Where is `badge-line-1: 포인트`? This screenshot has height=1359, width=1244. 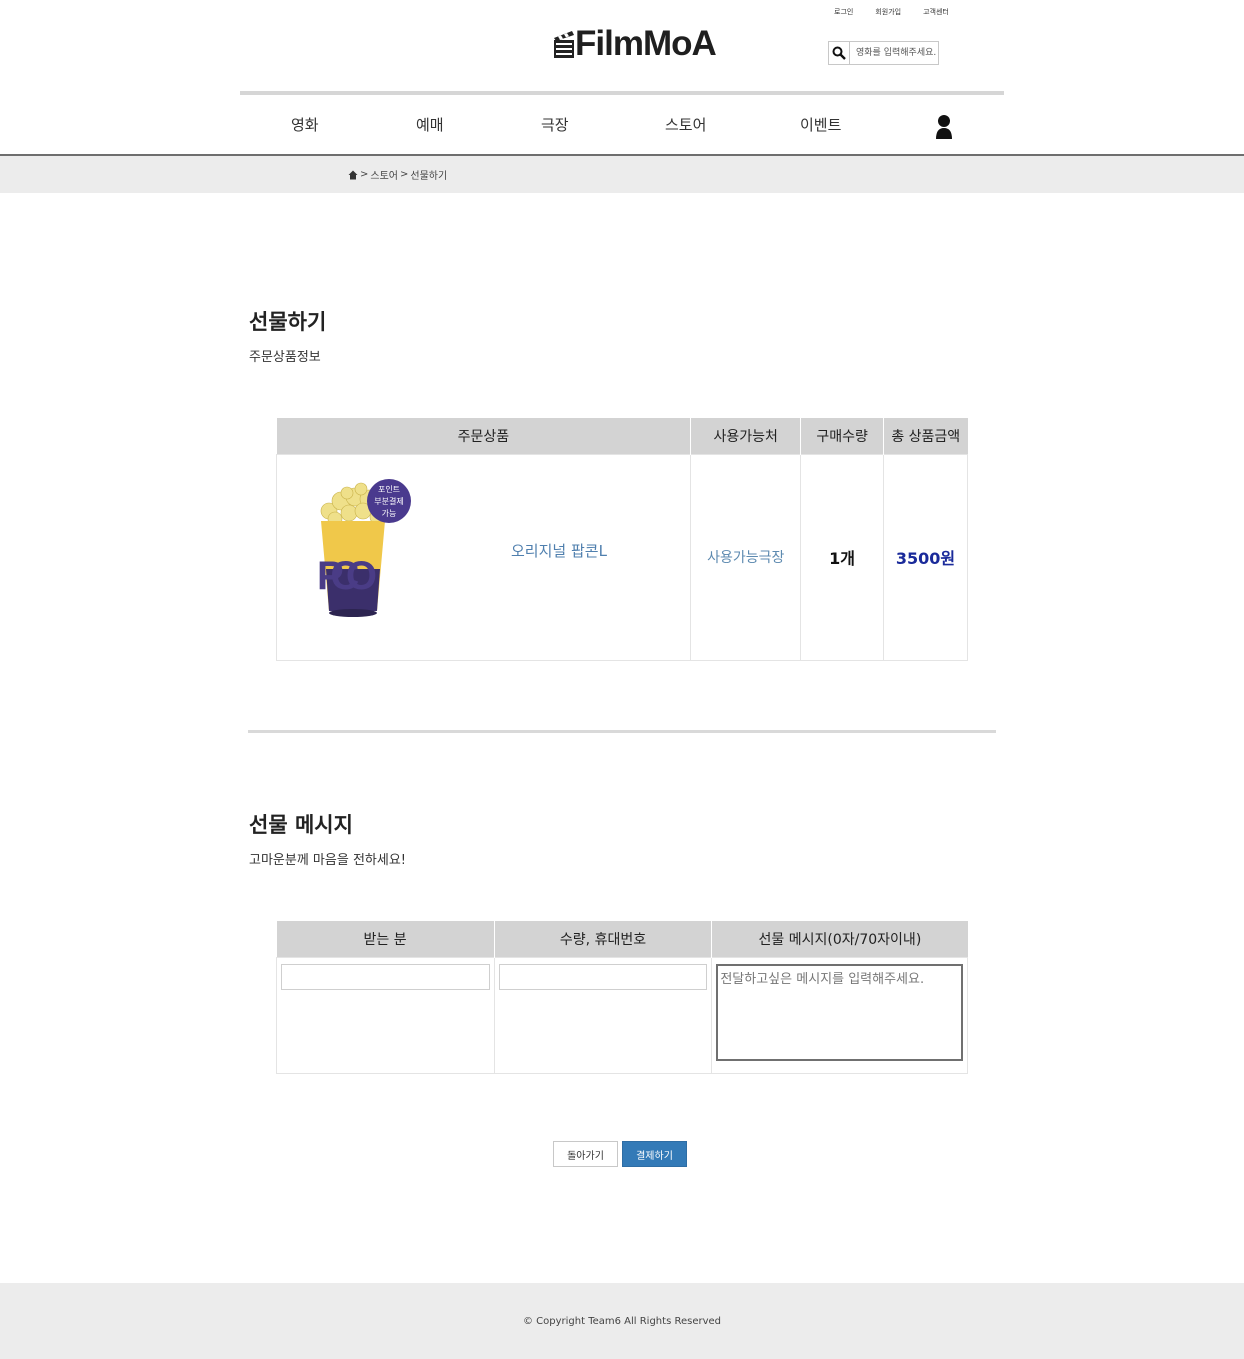
badge-line-1: 포인트 is located at coordinates (389, 489).